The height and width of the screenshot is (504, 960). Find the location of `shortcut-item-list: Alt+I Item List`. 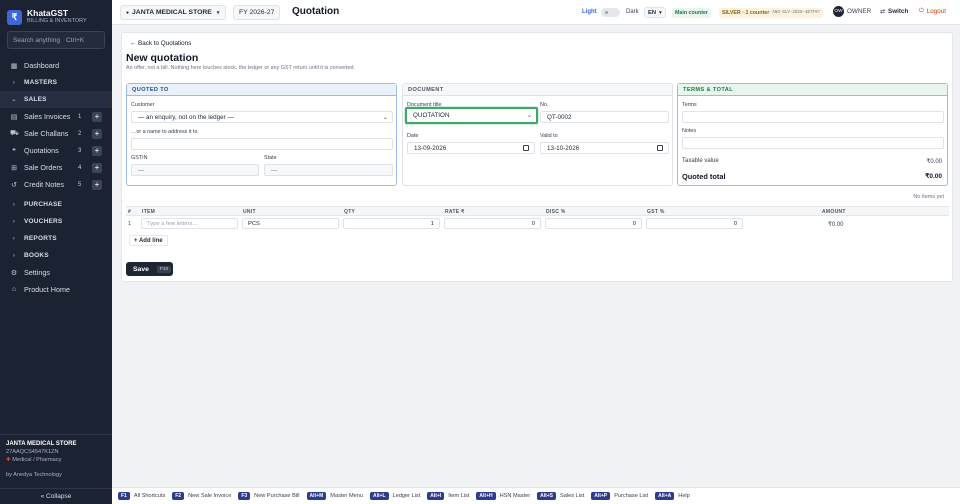

shortcut-item-list: Alt+I Item List is located at coordinates (448, 496).